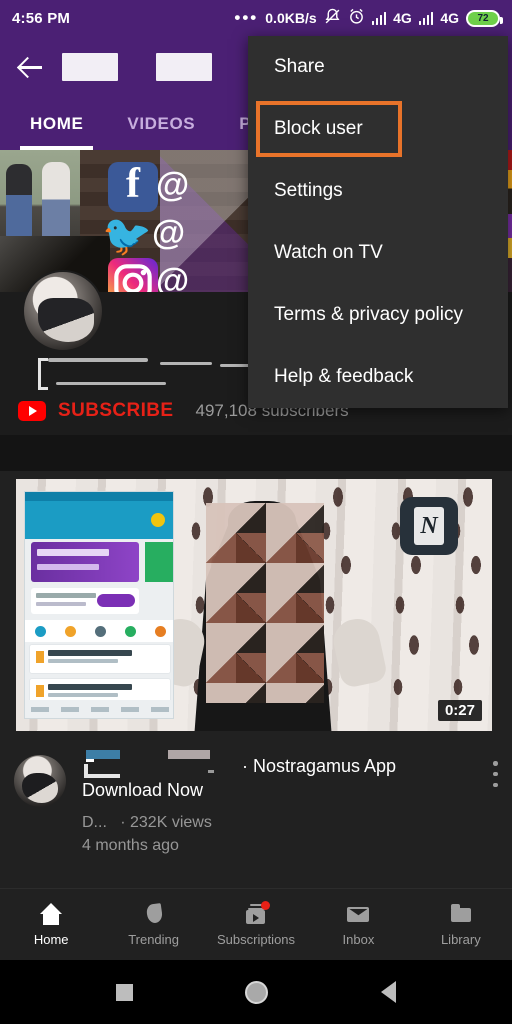 This screenshot has width=512, height=1024. What do you see at coordinates (166, 822) in the screenshot?
I see `video-view-count: · 232K views` at bounding box center [166, 822].